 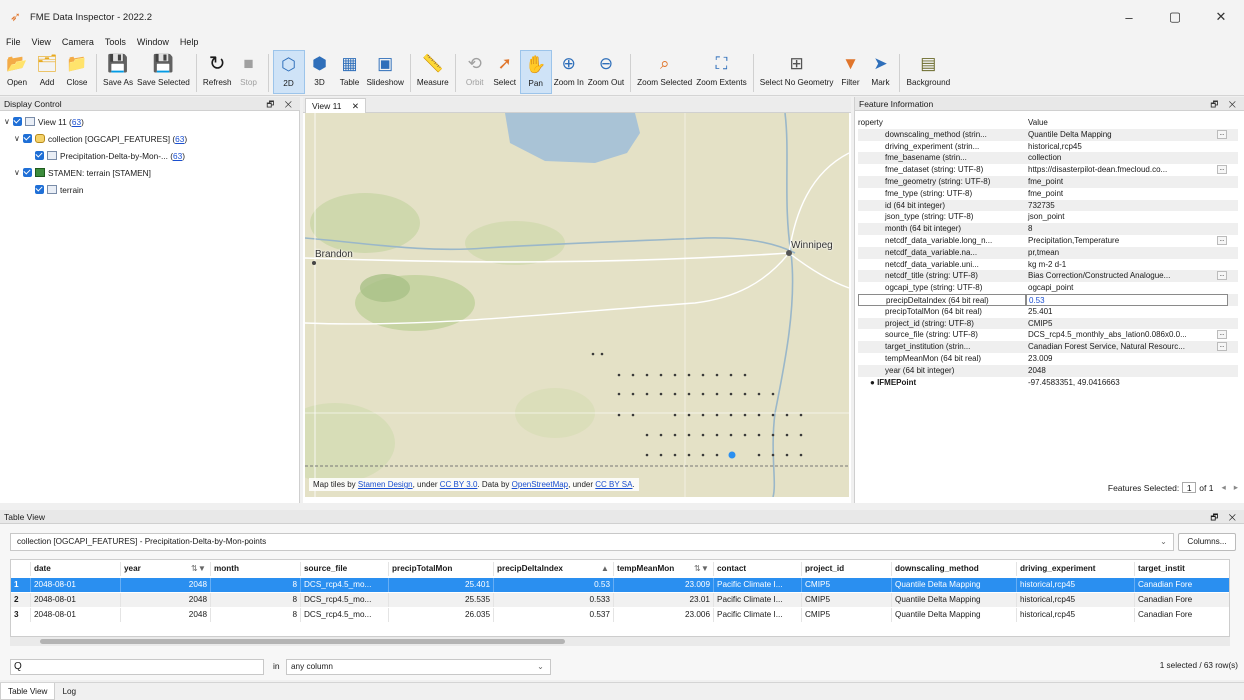 What do you see at coordinates (350, 72) in the screenshot?
I see `table-button: ▦ Table` at bounding box center [350, 72].